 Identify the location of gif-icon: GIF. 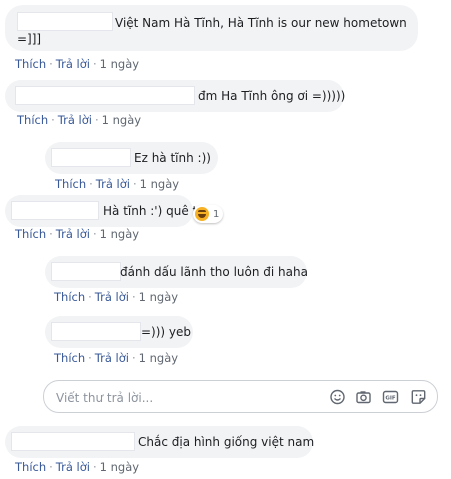
(390, 397).